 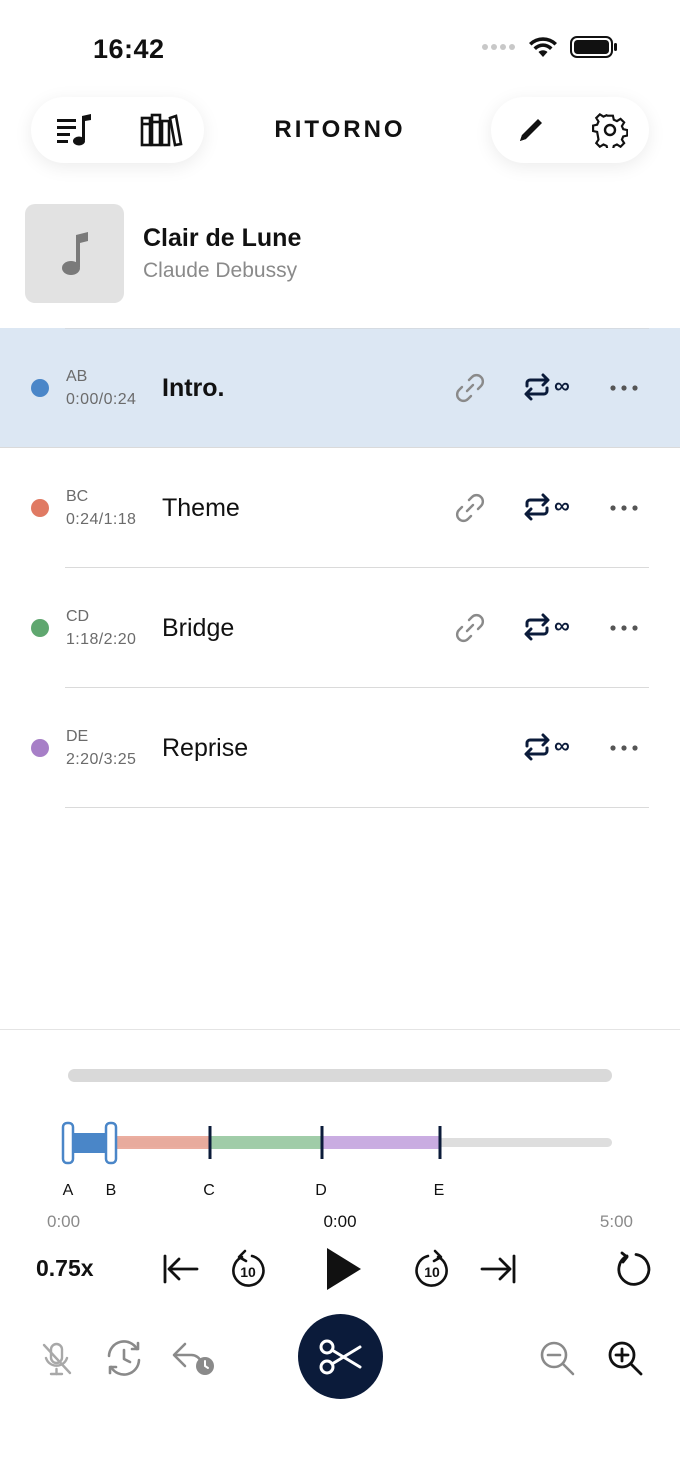 I want to click on gear-icon, so click(x=609, y=130).